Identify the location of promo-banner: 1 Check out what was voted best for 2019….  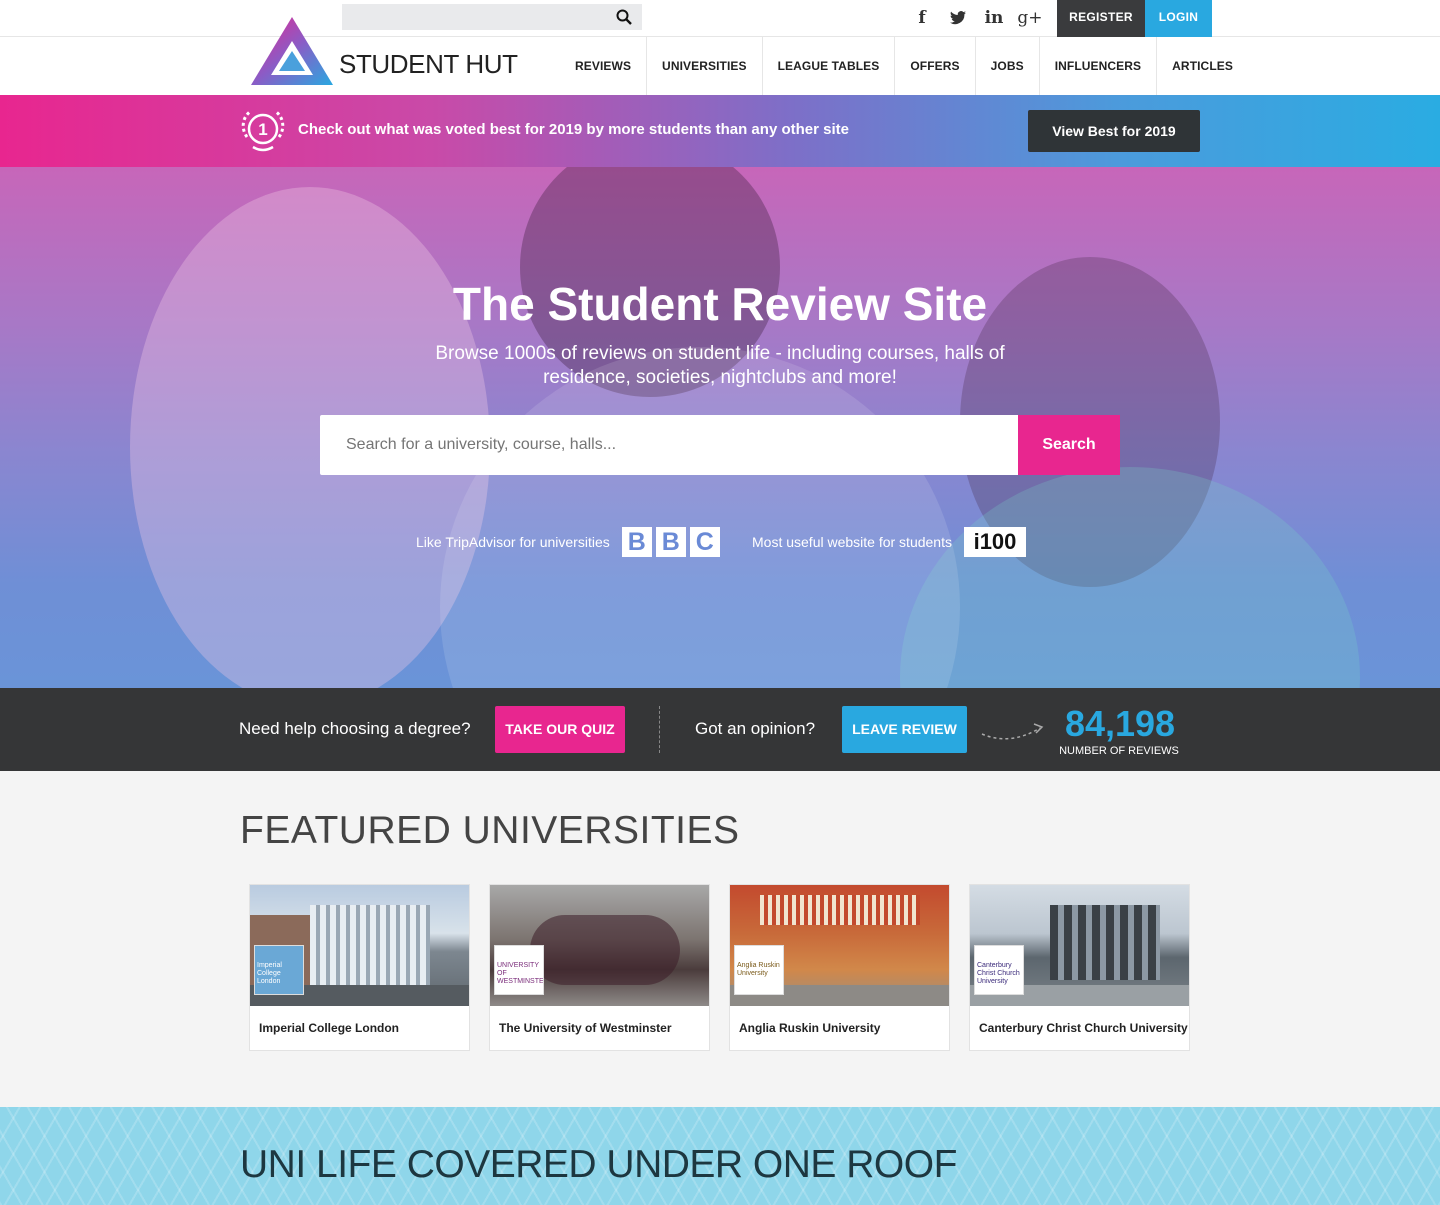
(720, 131).